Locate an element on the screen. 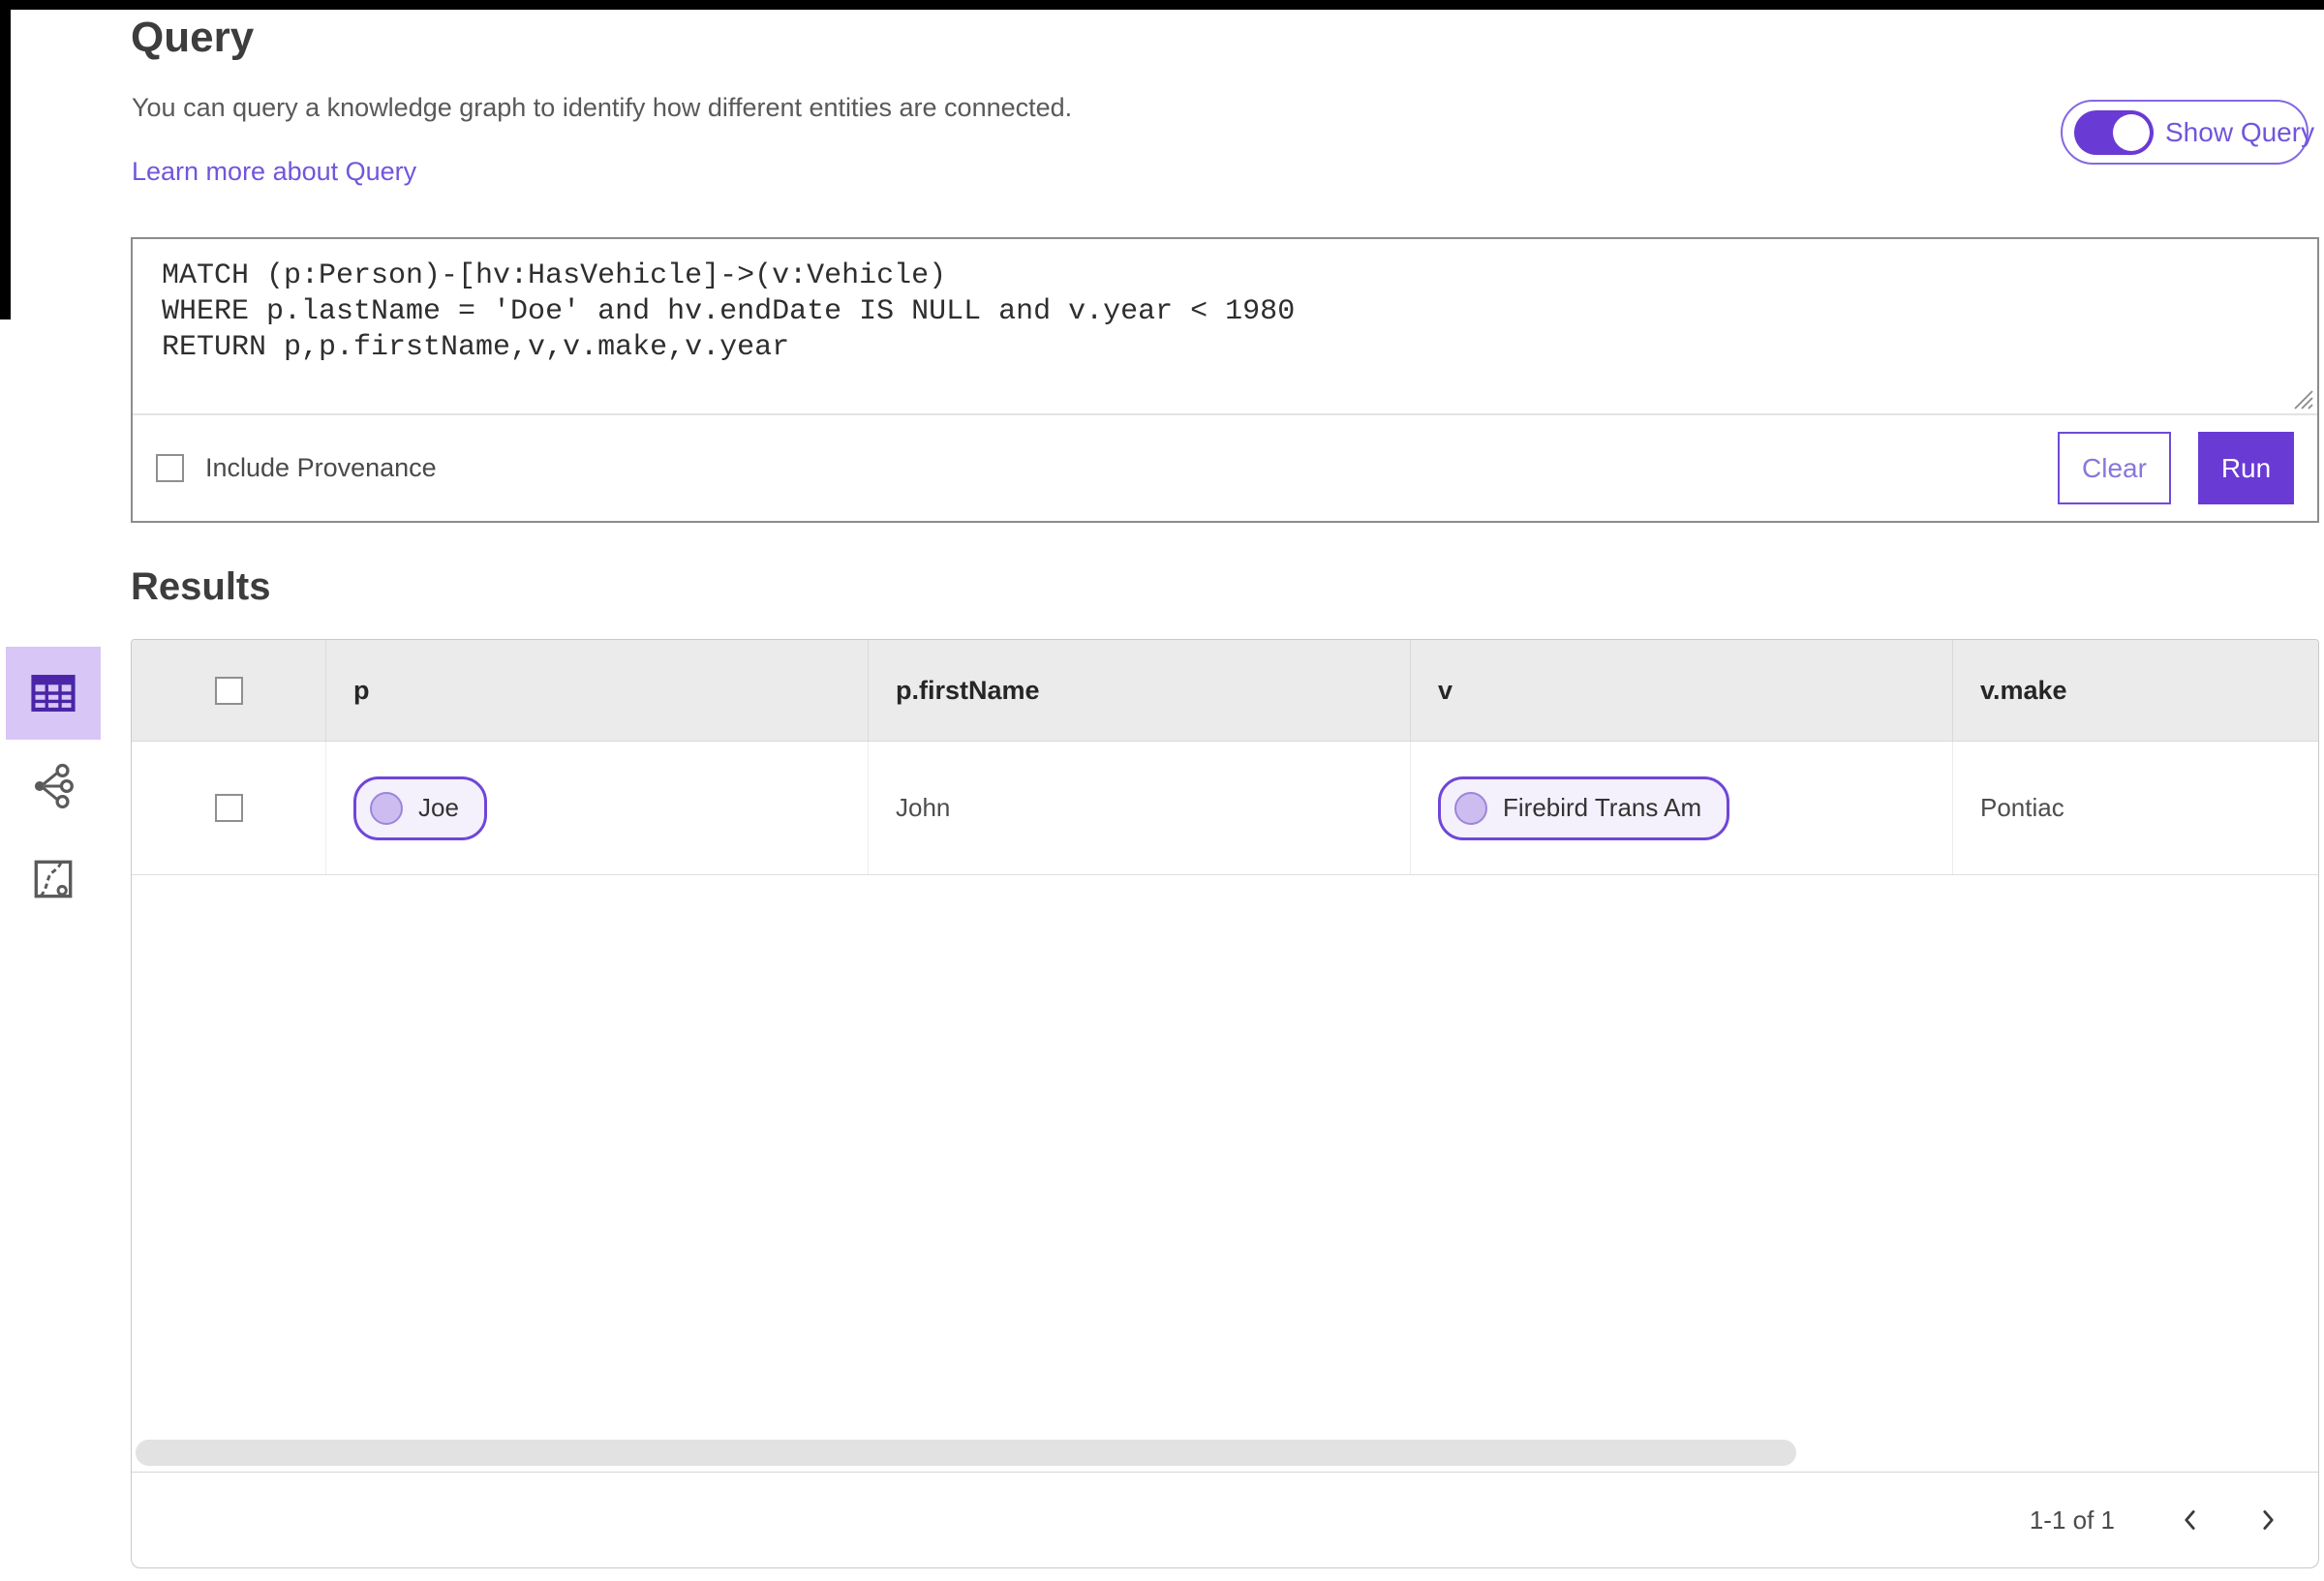 Image resolution: width=2324 pixels, height=1581 pixels. horizontal-scrollbar-thumb is located at coordinates (966, 1453).